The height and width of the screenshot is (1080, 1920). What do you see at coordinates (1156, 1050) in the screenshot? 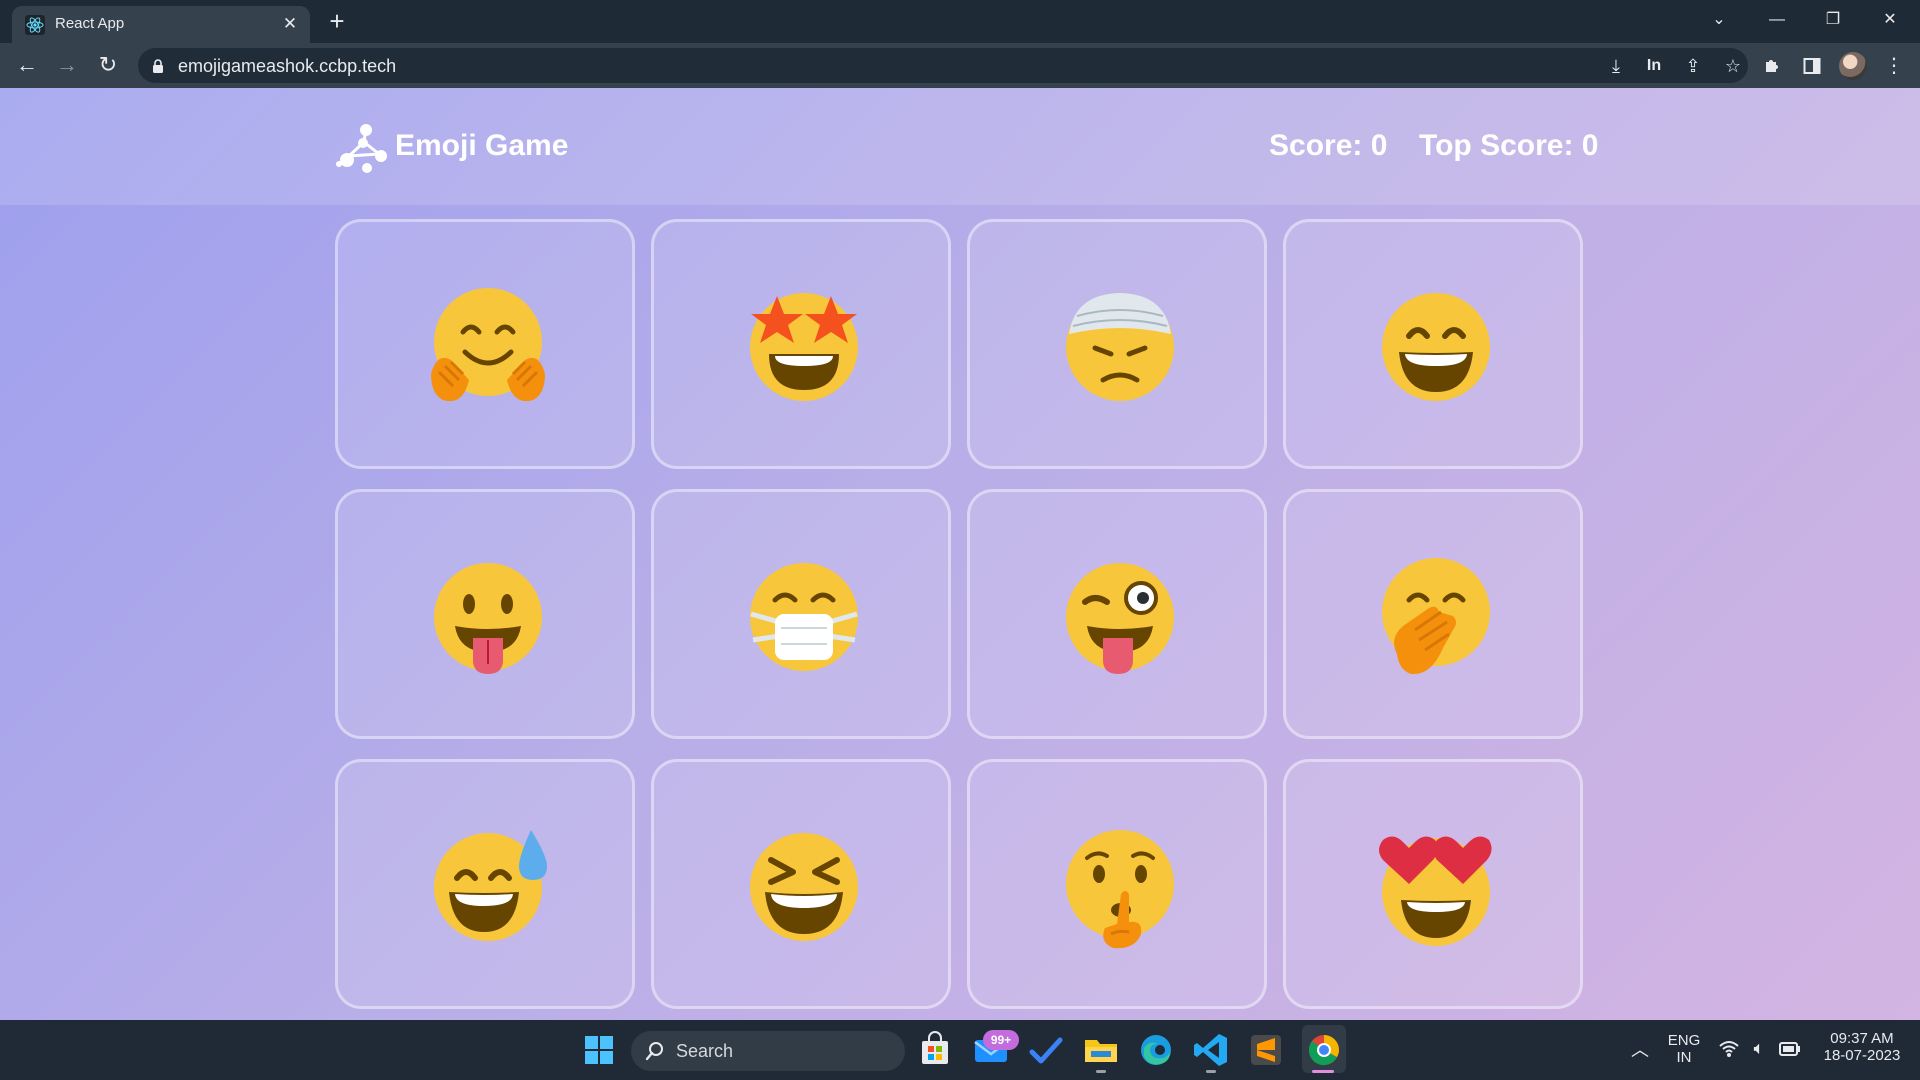
I see `edge-browser-icon` at bounding box center [1156, 1050].